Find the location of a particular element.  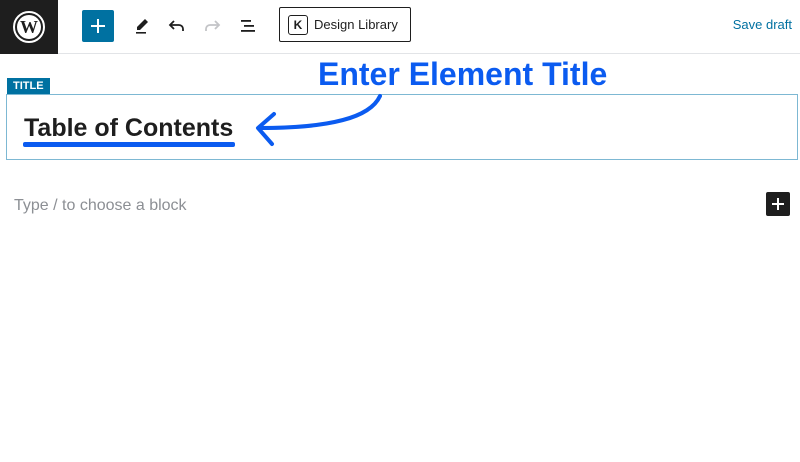

annotation-arrow-icon is located at coordinates (319, 120).